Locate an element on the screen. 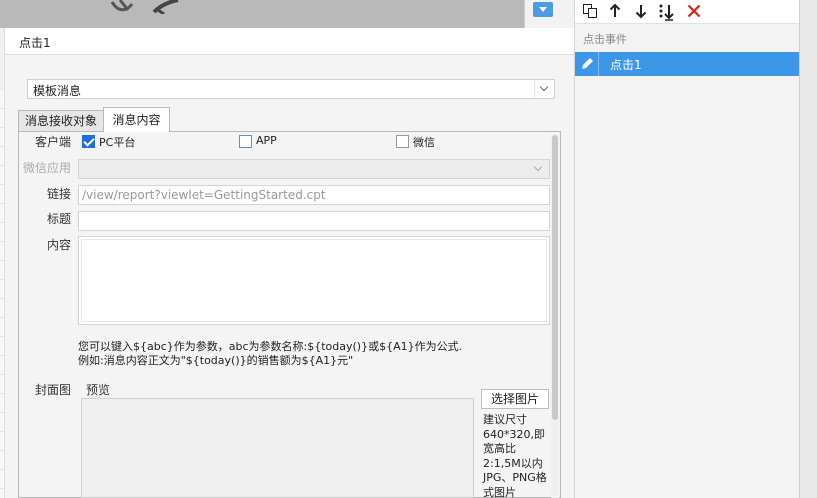  link-placeholder: /view/report?viewlet=GettingStarted.cpt is located at coordinates (204, 195).